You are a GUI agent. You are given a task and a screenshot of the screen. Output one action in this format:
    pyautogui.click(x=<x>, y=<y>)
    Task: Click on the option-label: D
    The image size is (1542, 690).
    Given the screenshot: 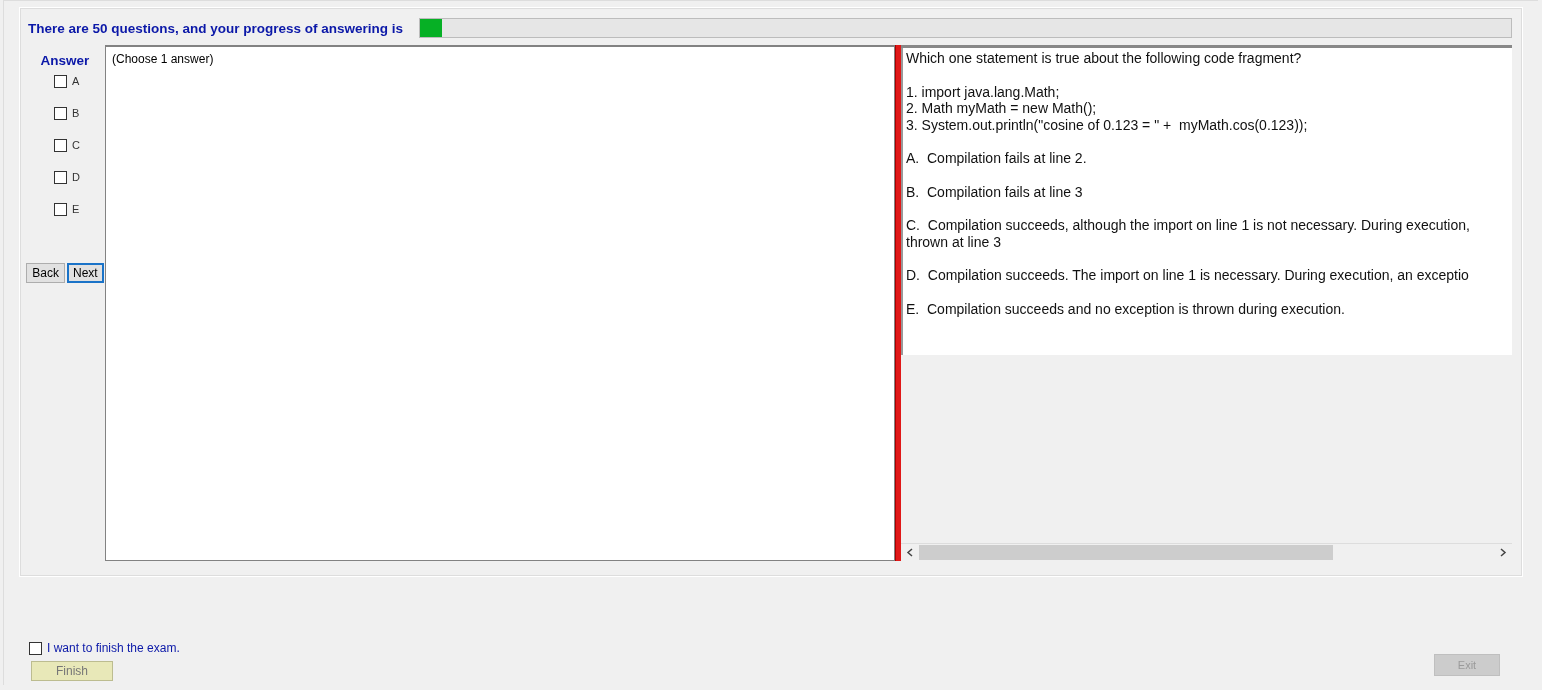 What is the action you would take?
    pyautogui.click(x=76, y=177)
    